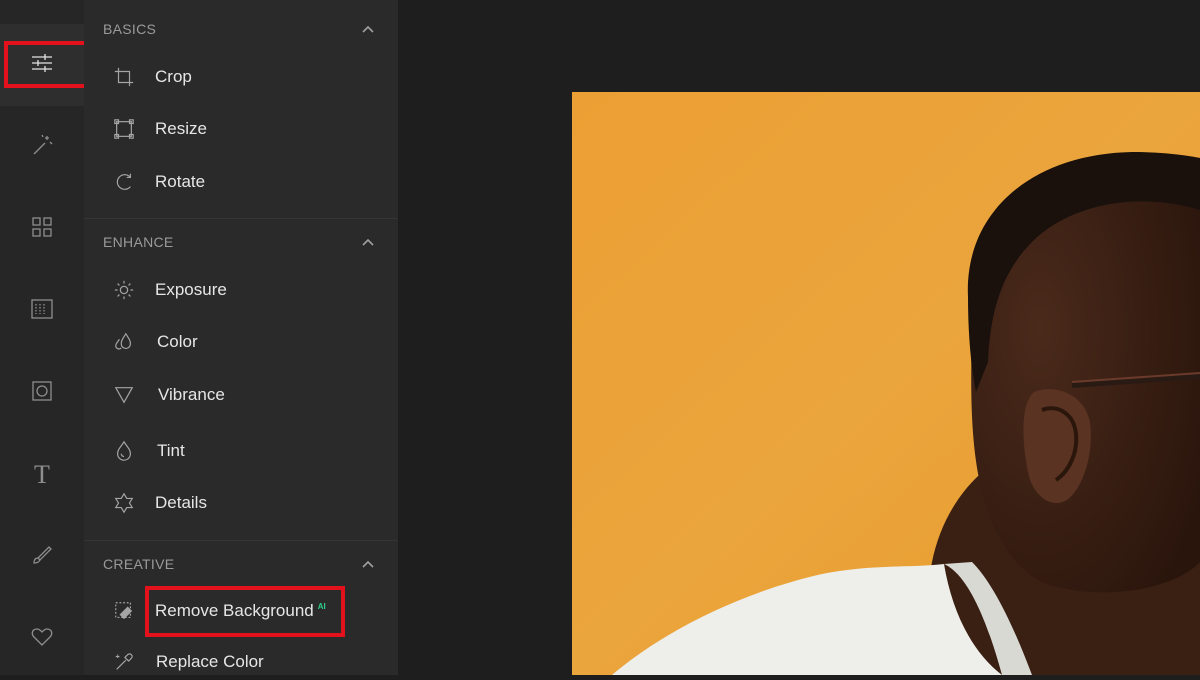  I want to click on frame-icon, so click(42, 393).